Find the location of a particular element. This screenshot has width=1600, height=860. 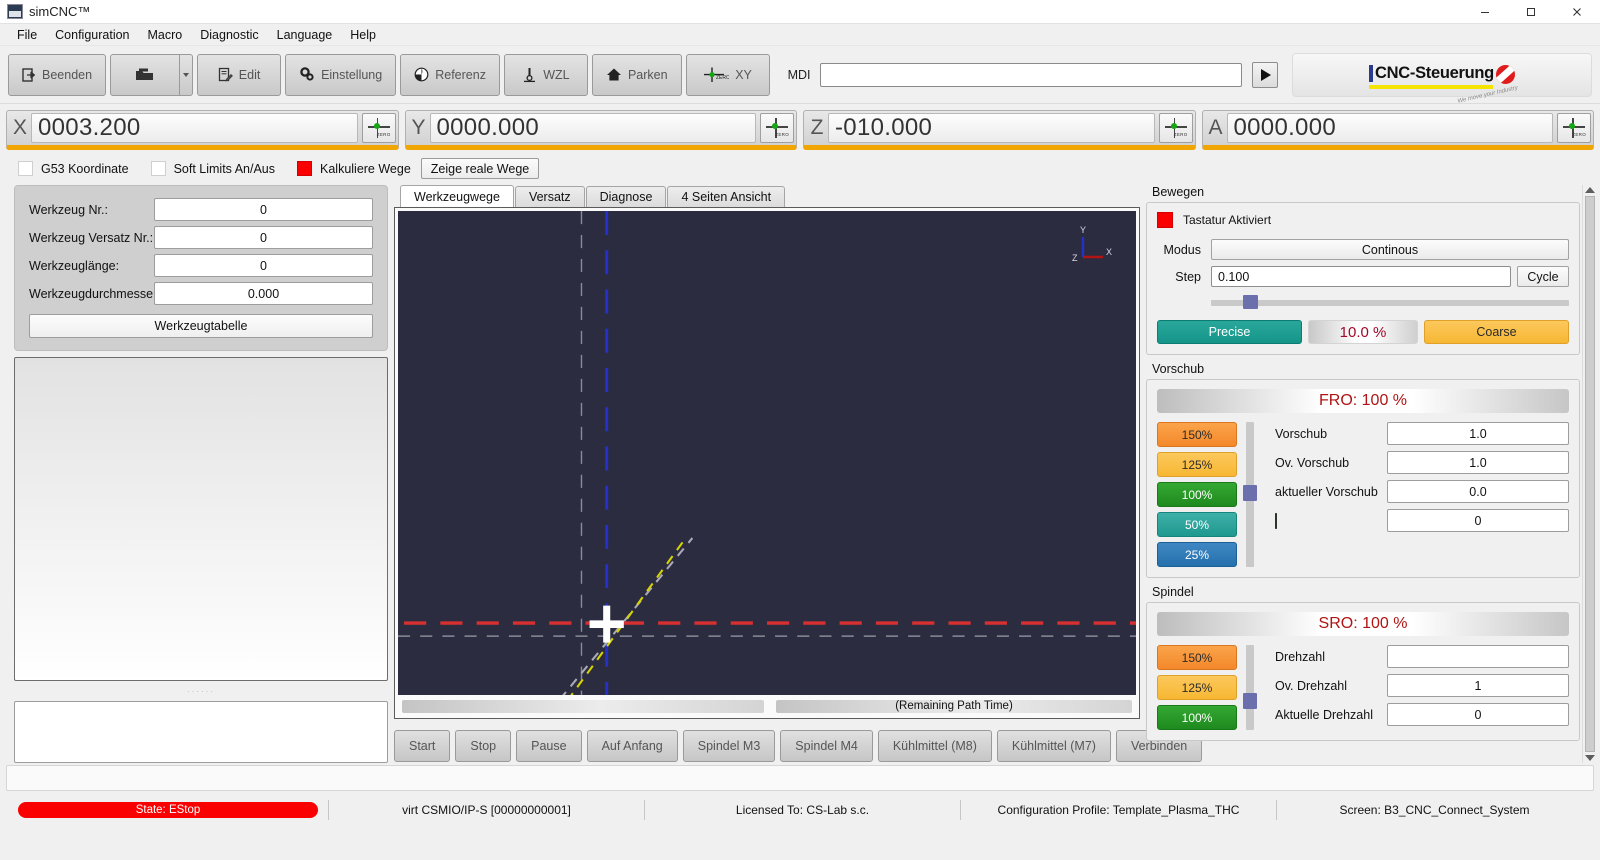

maximize-icon is located at coordinates (1531, 11).